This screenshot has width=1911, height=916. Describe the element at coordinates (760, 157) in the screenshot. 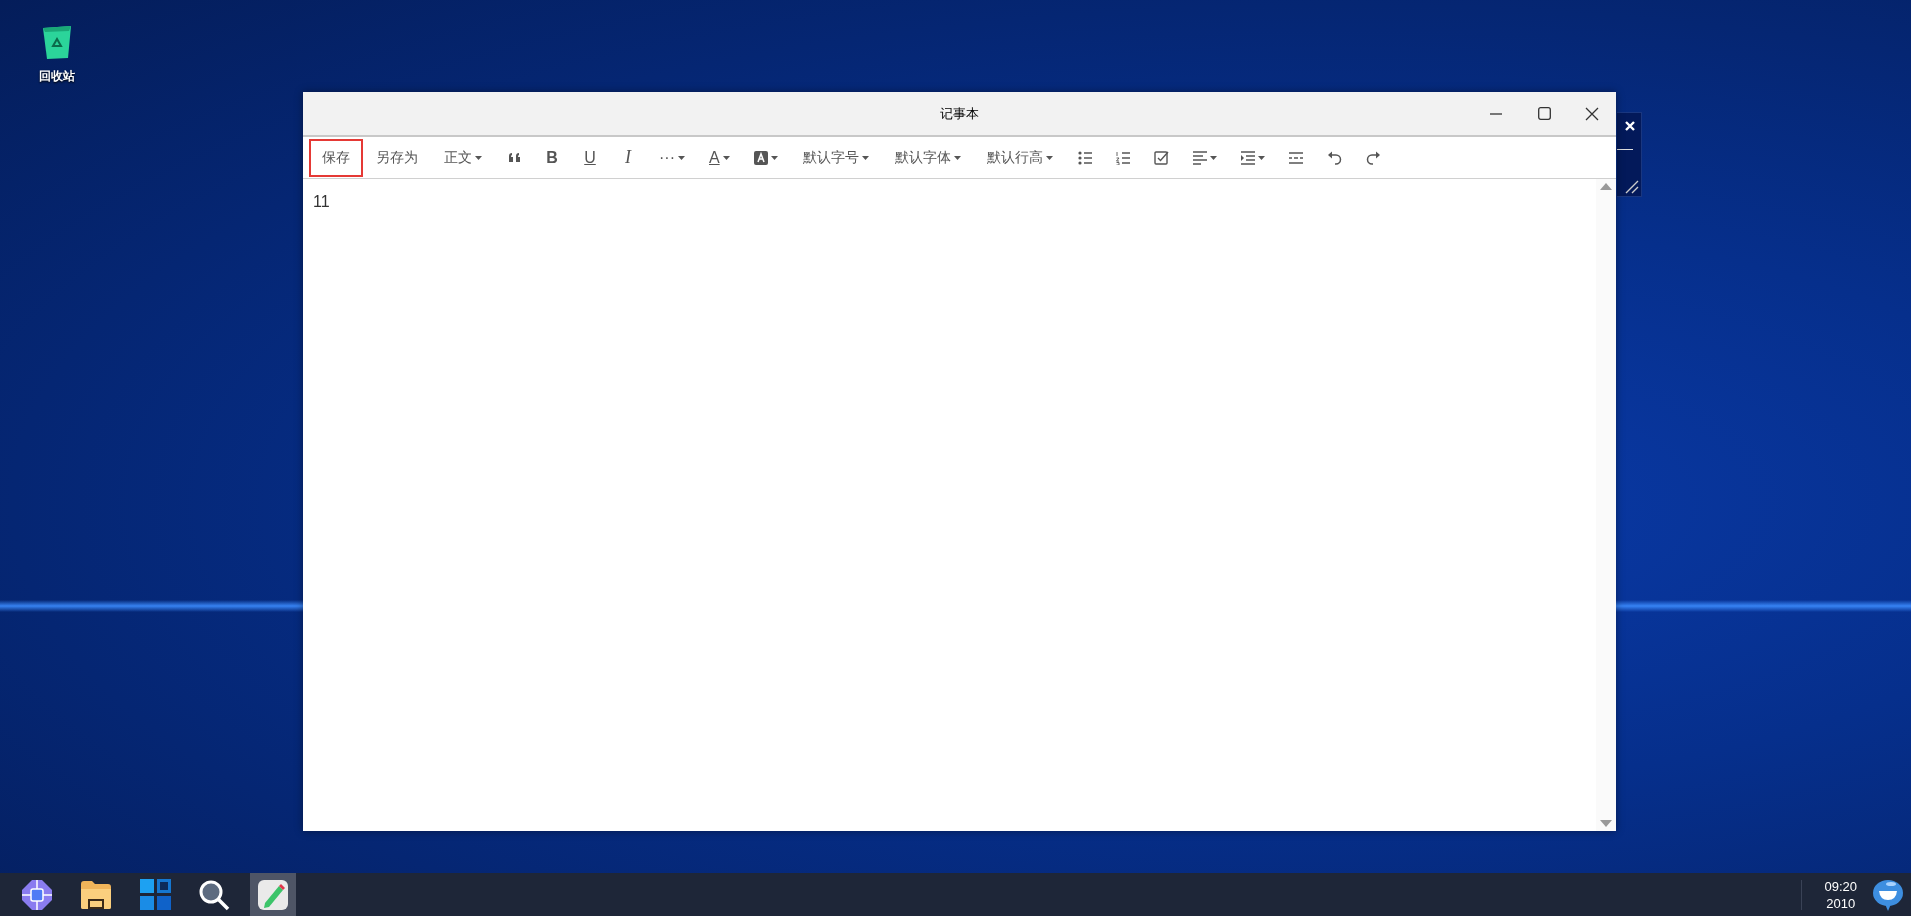

I see `text-highlight-icon` at that location.